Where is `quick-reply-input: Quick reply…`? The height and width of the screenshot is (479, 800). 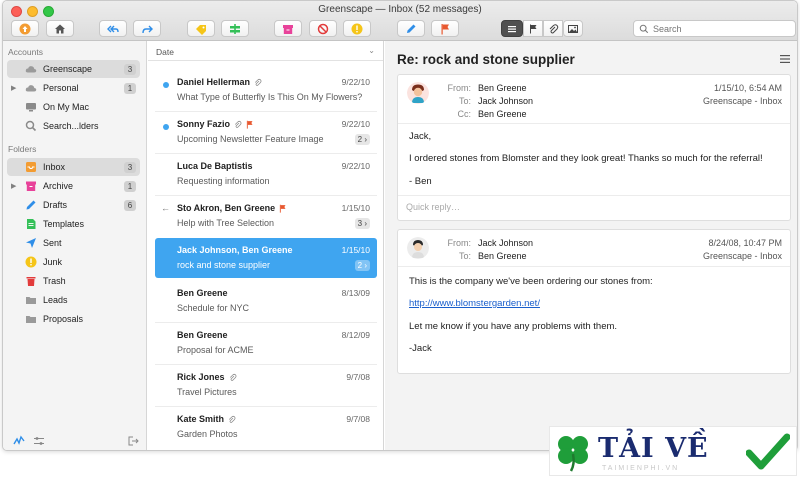
quick-reply-input: Quick reply… is located at coordinates (433, 207).